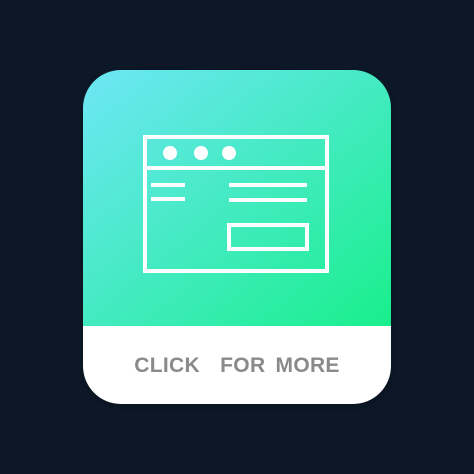 The image size is (474, 474). Describe the element at coordinates (236, 204) in the screenshot. I see `browser-window-icon` at that location.